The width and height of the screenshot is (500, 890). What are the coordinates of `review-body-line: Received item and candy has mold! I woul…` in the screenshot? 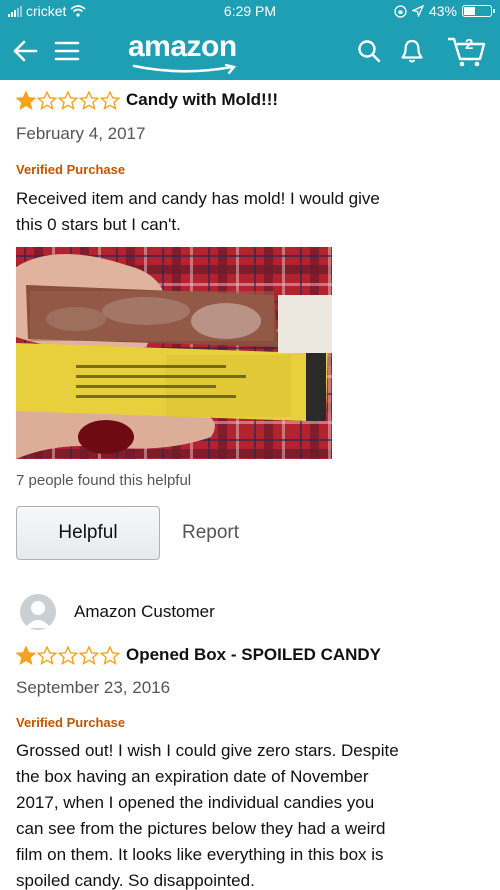 It's located at (198, 198).